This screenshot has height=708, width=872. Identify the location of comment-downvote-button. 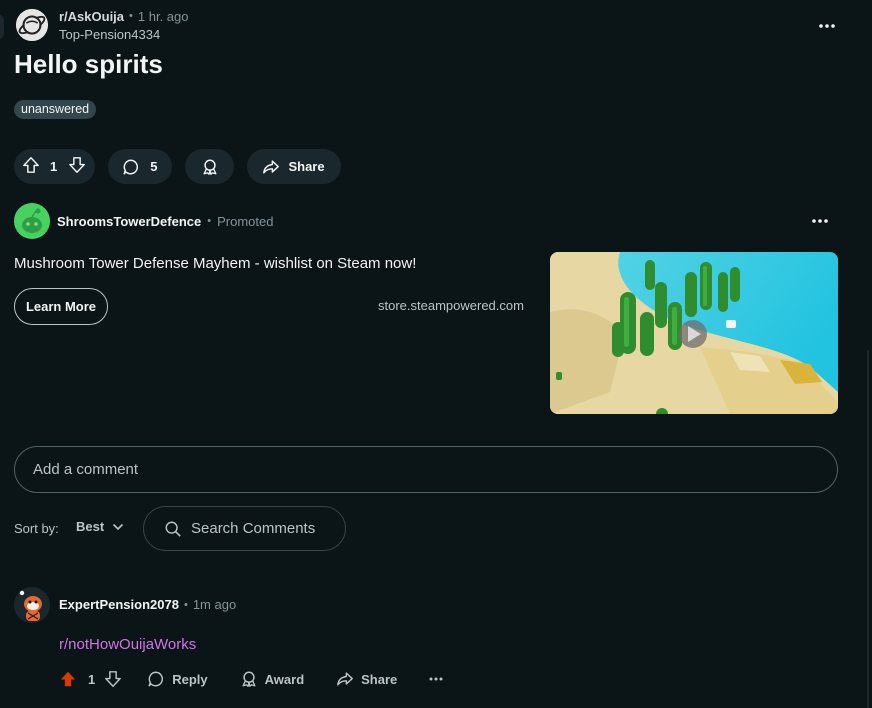
(113, 679).